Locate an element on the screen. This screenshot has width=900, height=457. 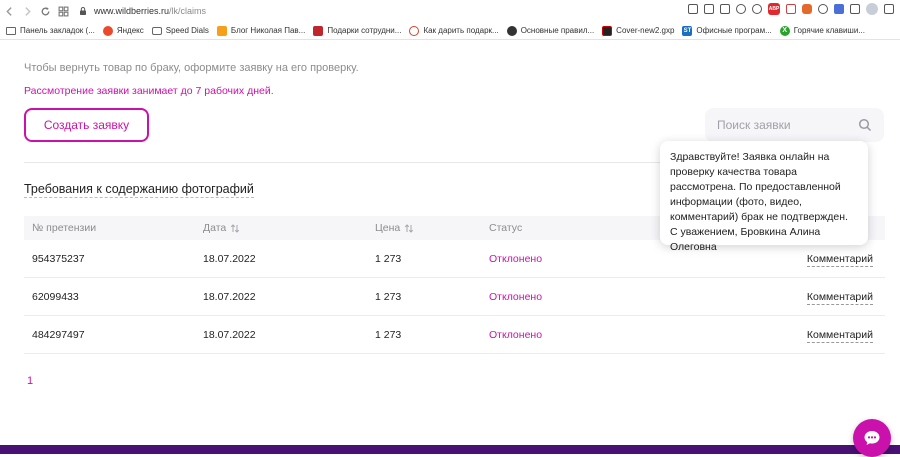
browser-toolbar: www.wildberries.ru/lk/claims ABP is located at coordinates (450, 11).